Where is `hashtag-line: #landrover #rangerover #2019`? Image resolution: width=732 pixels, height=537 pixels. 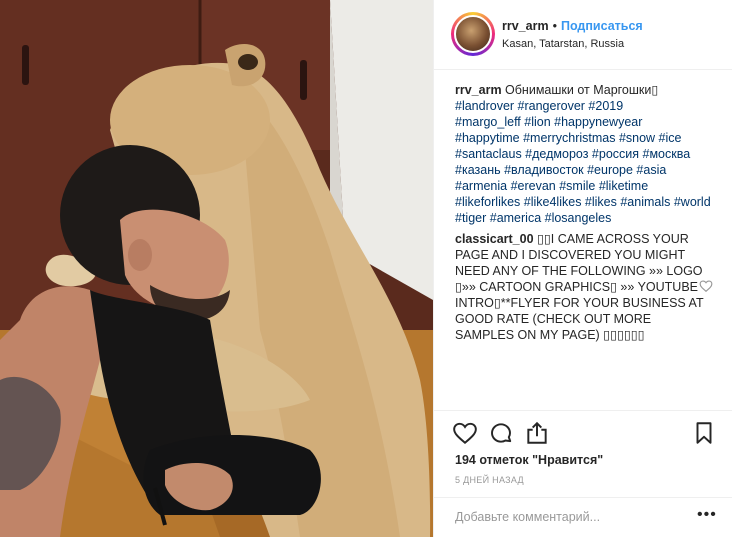 hashtag-line: #landrover #rangerover #2019 is located at coordinates (586, 106).